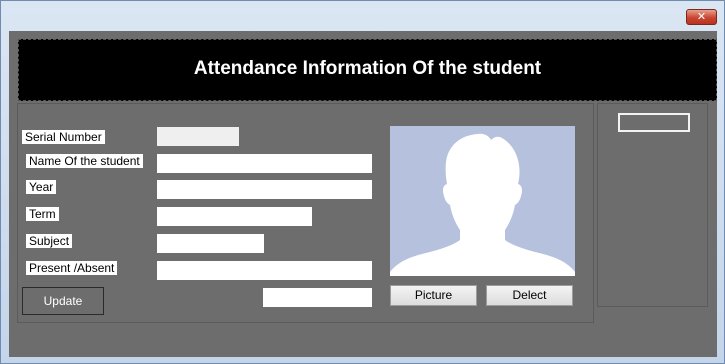 Image resolution: width=725 pixels, height=364 pixels. What do you see at coordinates (529, 295) in the screenshot?
I see `delect-button: Delect` at bounding box center [529, 295].